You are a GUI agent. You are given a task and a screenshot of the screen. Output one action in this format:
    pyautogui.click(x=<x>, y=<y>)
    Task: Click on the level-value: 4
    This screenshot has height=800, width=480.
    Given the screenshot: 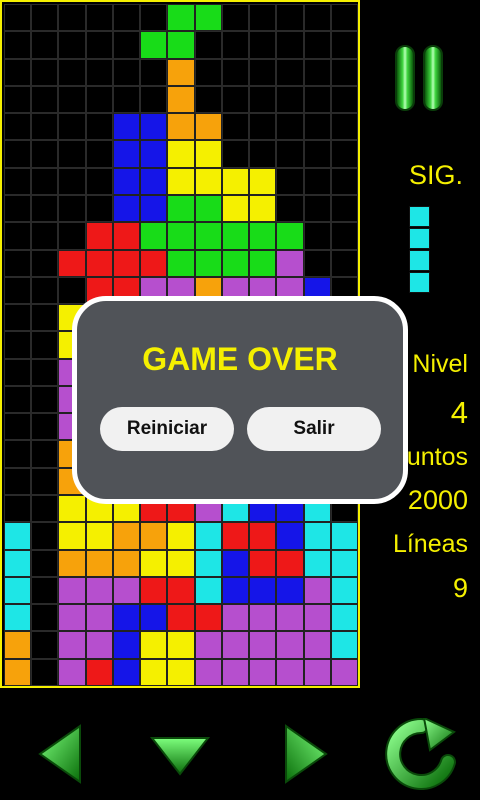 What is the action you would take?
    pyautogui.click(x=459, y=412)
    